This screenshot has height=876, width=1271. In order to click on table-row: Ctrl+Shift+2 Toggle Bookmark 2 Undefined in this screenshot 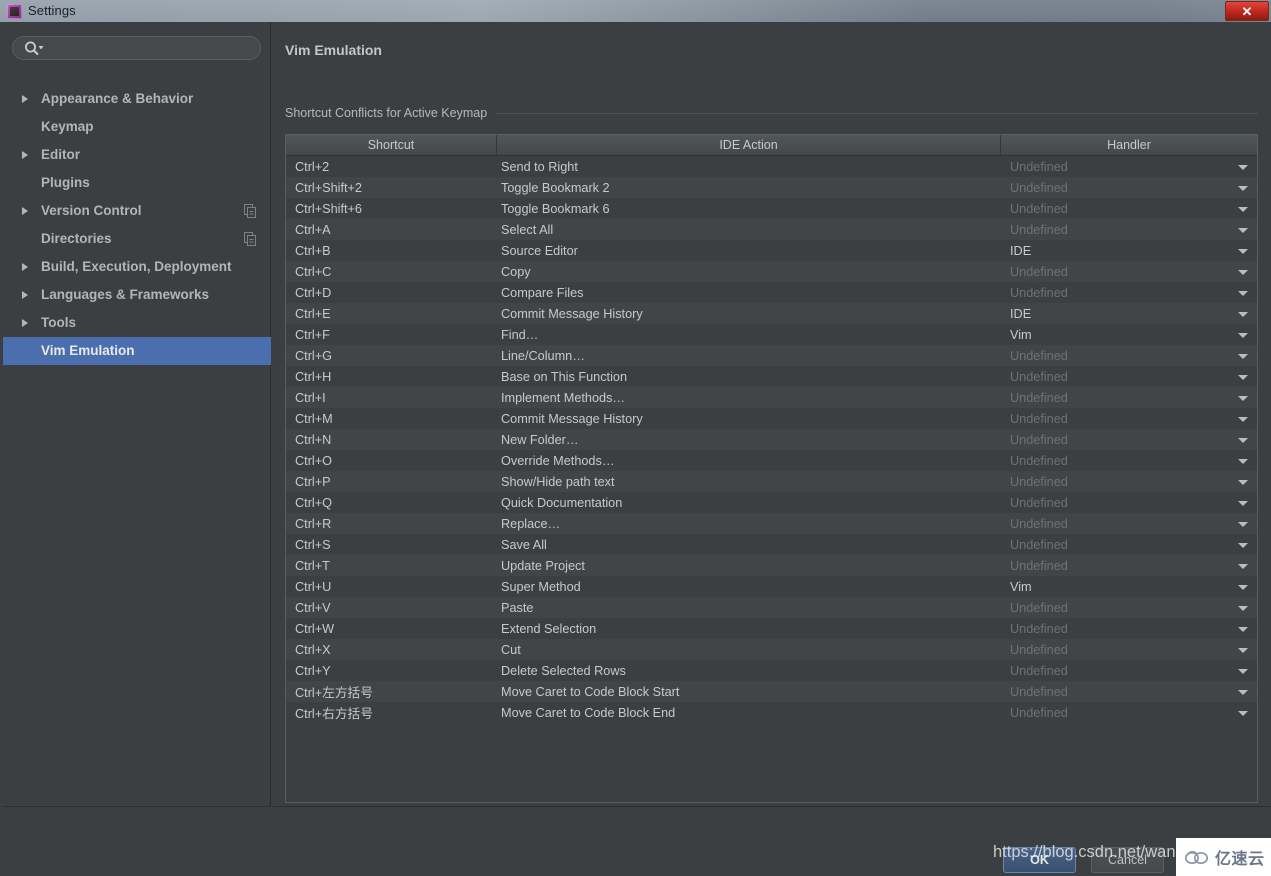, I will do `click(771, 187)`.